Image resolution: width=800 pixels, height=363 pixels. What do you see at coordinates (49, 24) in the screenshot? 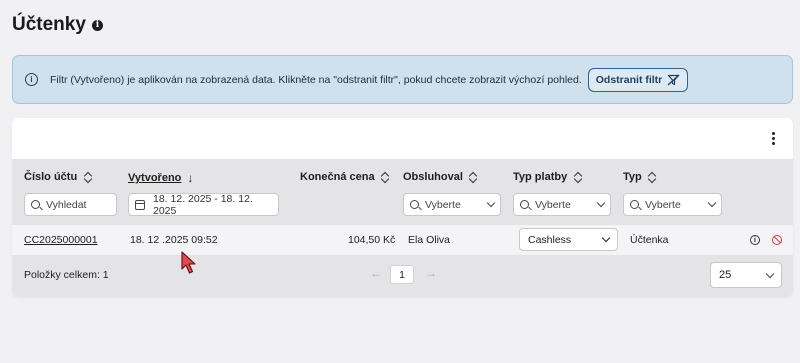
I see `page-title: Účtenky` at bounding box center [49, 24].